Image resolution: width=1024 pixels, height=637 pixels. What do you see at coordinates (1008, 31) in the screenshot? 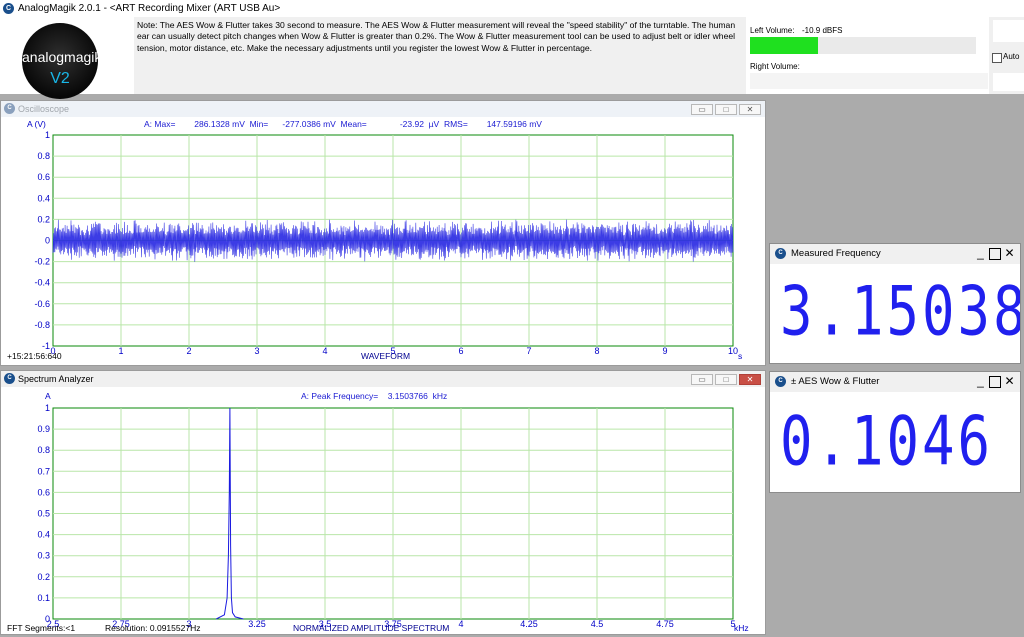
I see `right-control-box` at bounding box center [1008, 31].